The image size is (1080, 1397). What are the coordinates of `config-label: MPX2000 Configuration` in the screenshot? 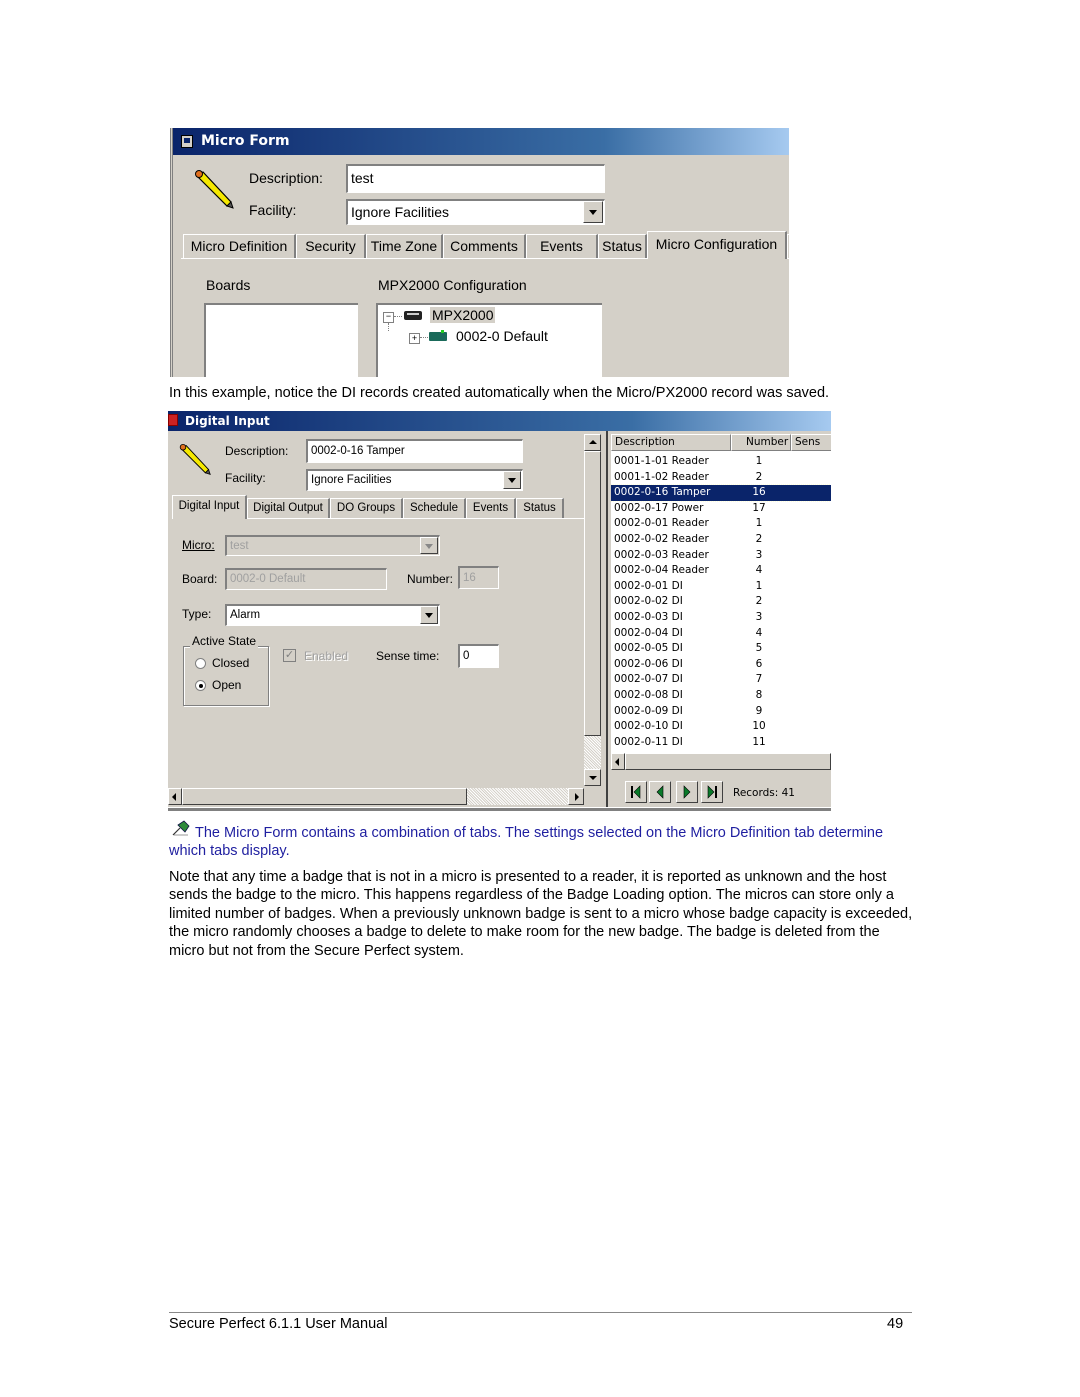 It's located at (452, 285).